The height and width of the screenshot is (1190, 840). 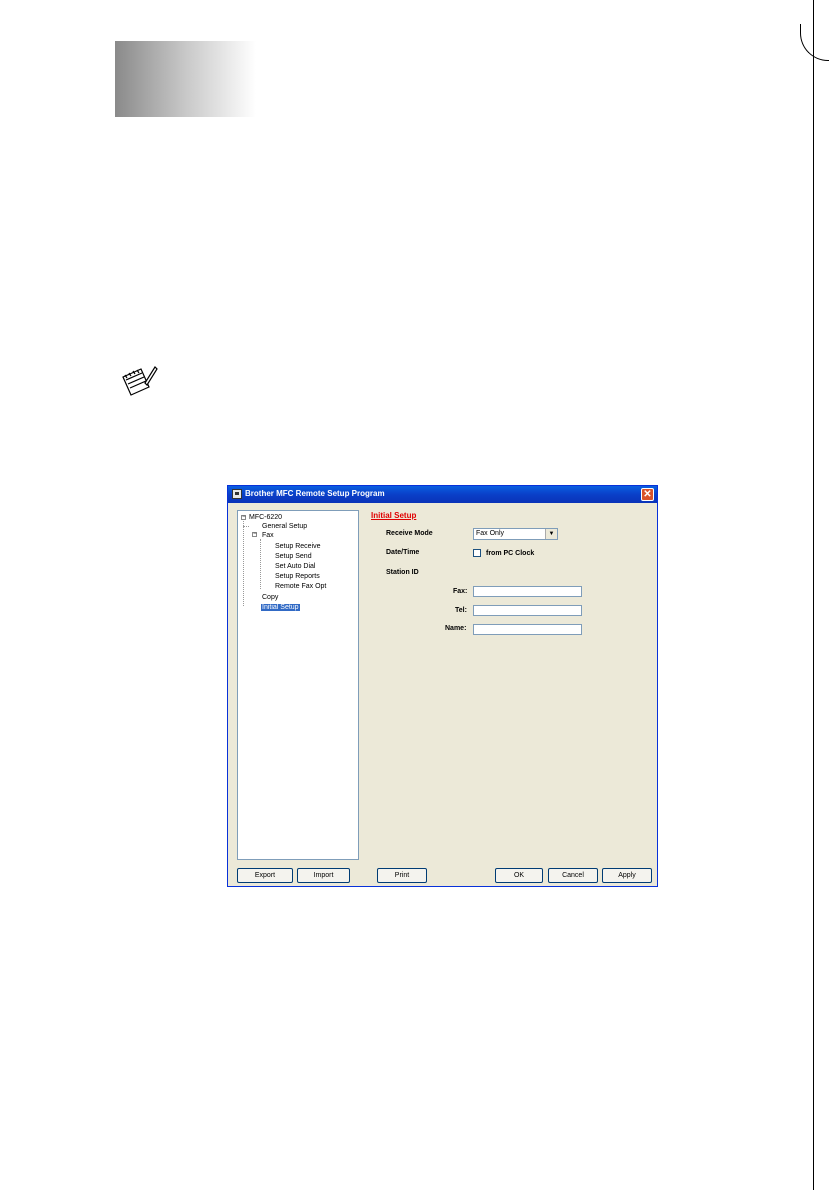 What do you see at coordinates (265, 517) in the screenshot?
I see `tree-item-root: MFC-6220` at bounding box center [265, 517].